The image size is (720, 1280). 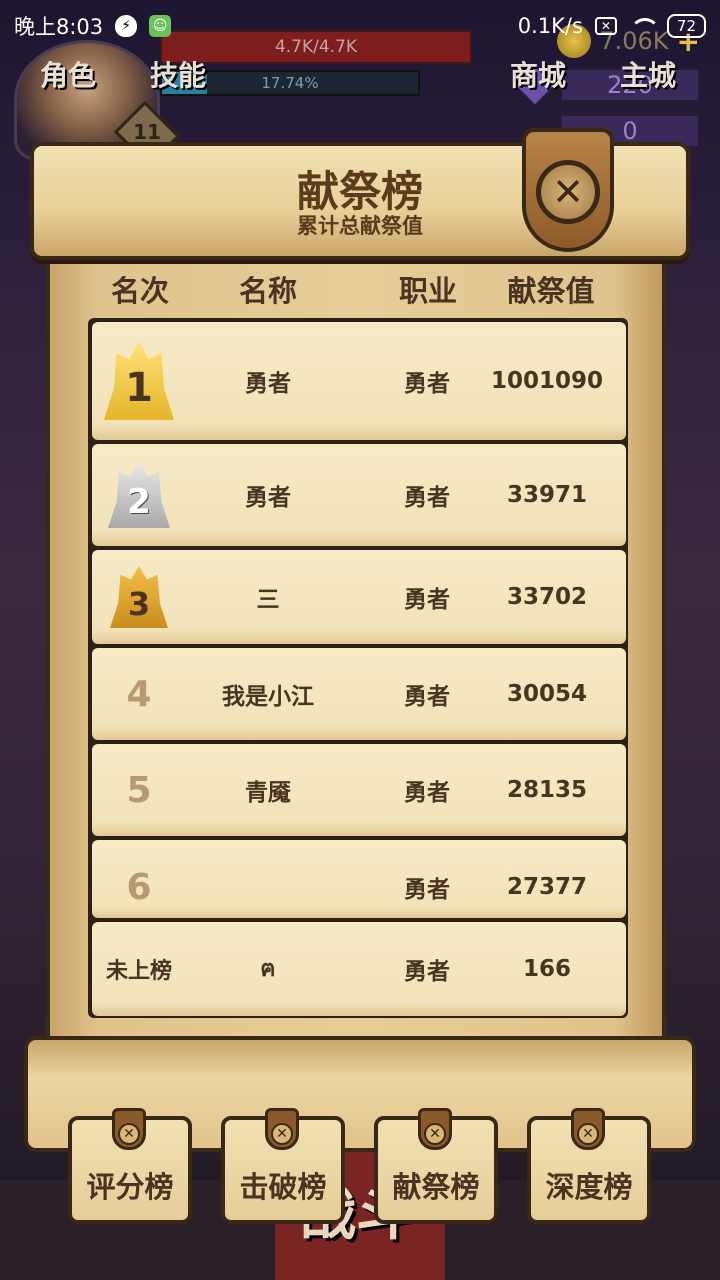 I want to click on name-cell: ฅ, so click(x=268, y=969).